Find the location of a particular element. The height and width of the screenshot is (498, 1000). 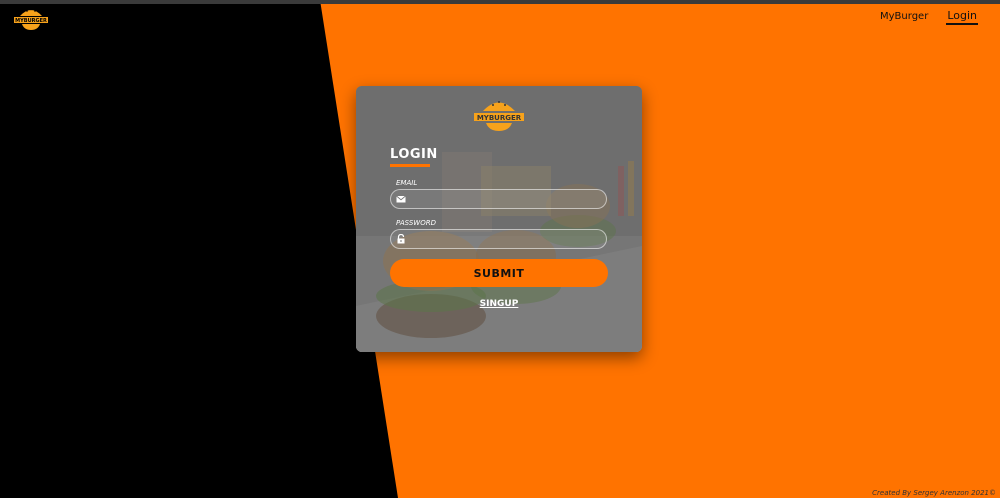

login-title-underline is located at coordinates (410, 165).